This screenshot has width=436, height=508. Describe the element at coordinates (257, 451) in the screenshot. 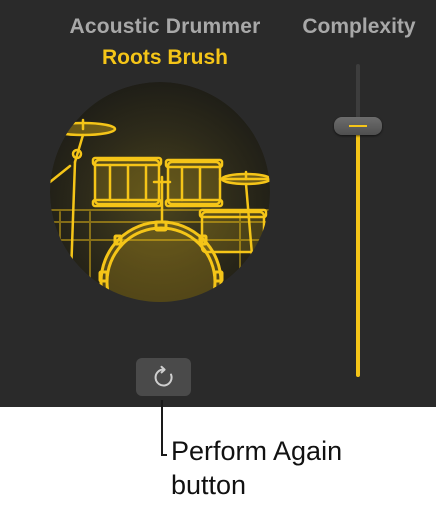

I see `callout-label-line1: Perform Again` at that location.